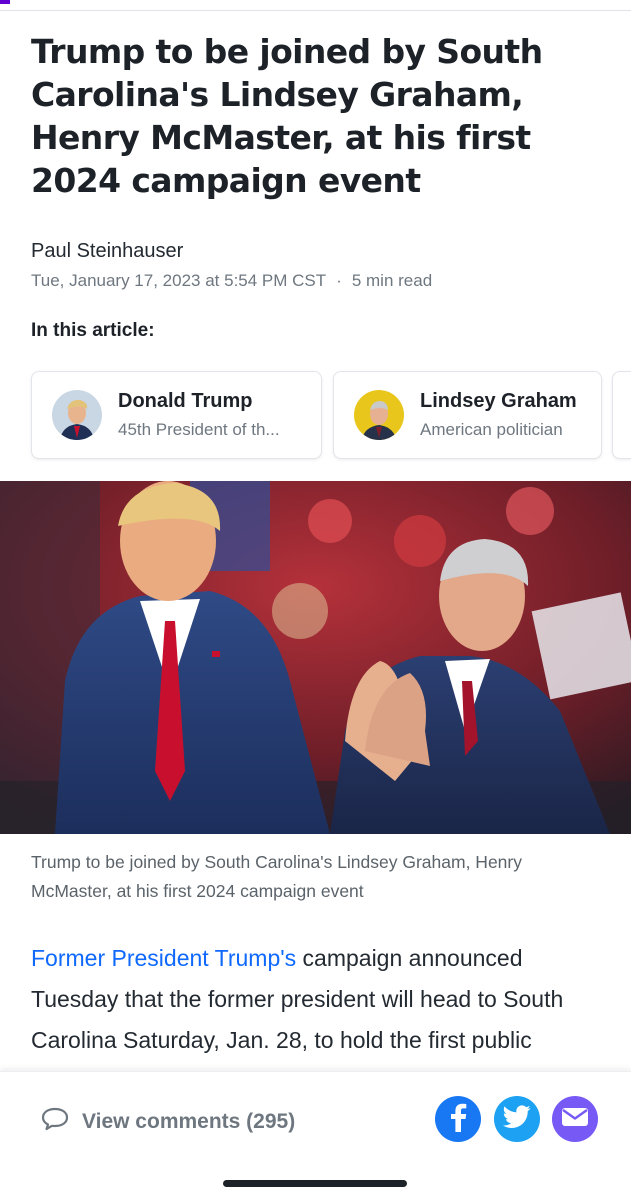 The height and width of the screenshot is (1201, 631). I want to click on facebook-icon, so click(458, 1119).